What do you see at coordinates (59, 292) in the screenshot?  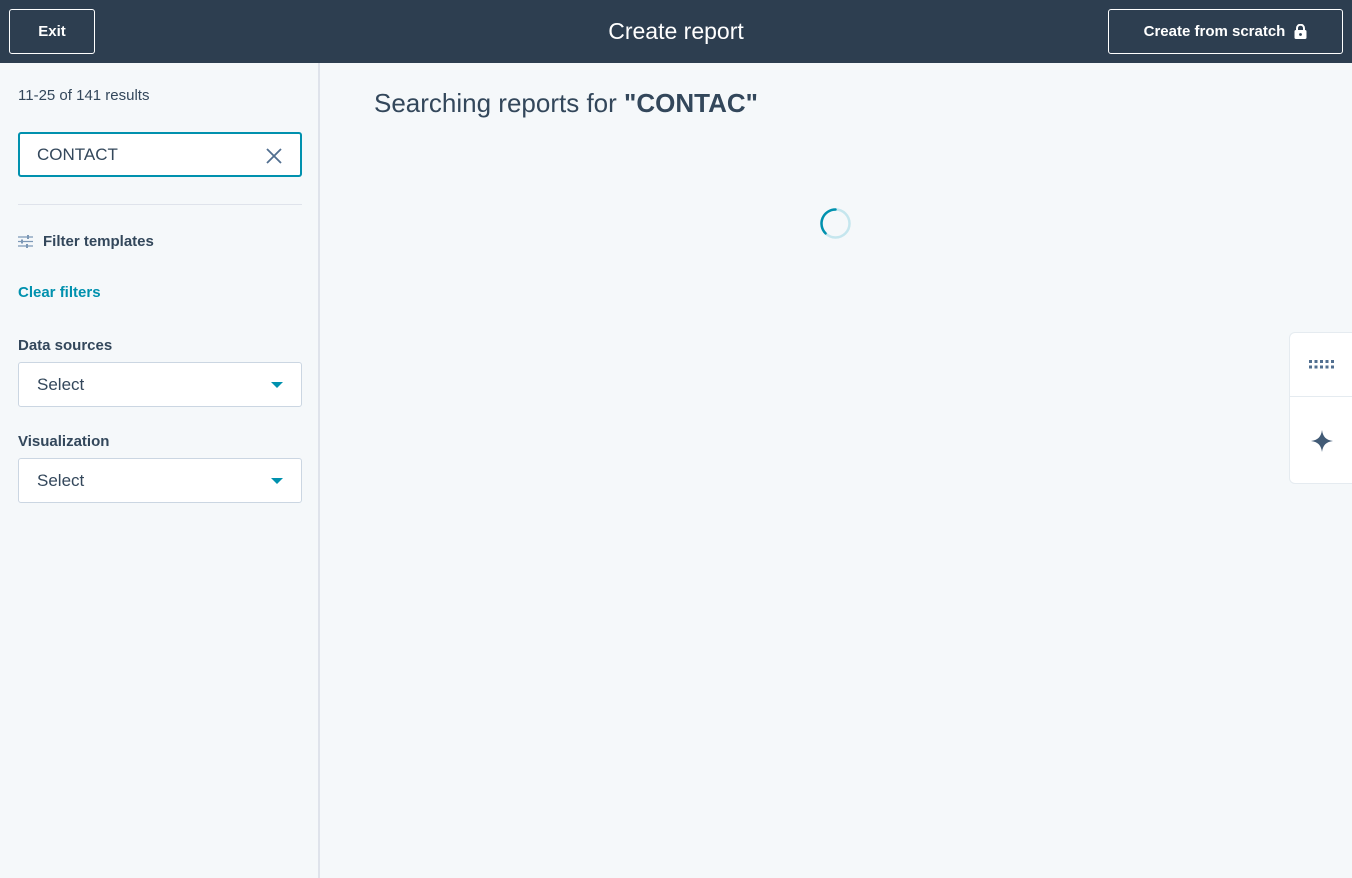 I see `clear-filters-link: Clear filters` at bounding box center [59, 292].